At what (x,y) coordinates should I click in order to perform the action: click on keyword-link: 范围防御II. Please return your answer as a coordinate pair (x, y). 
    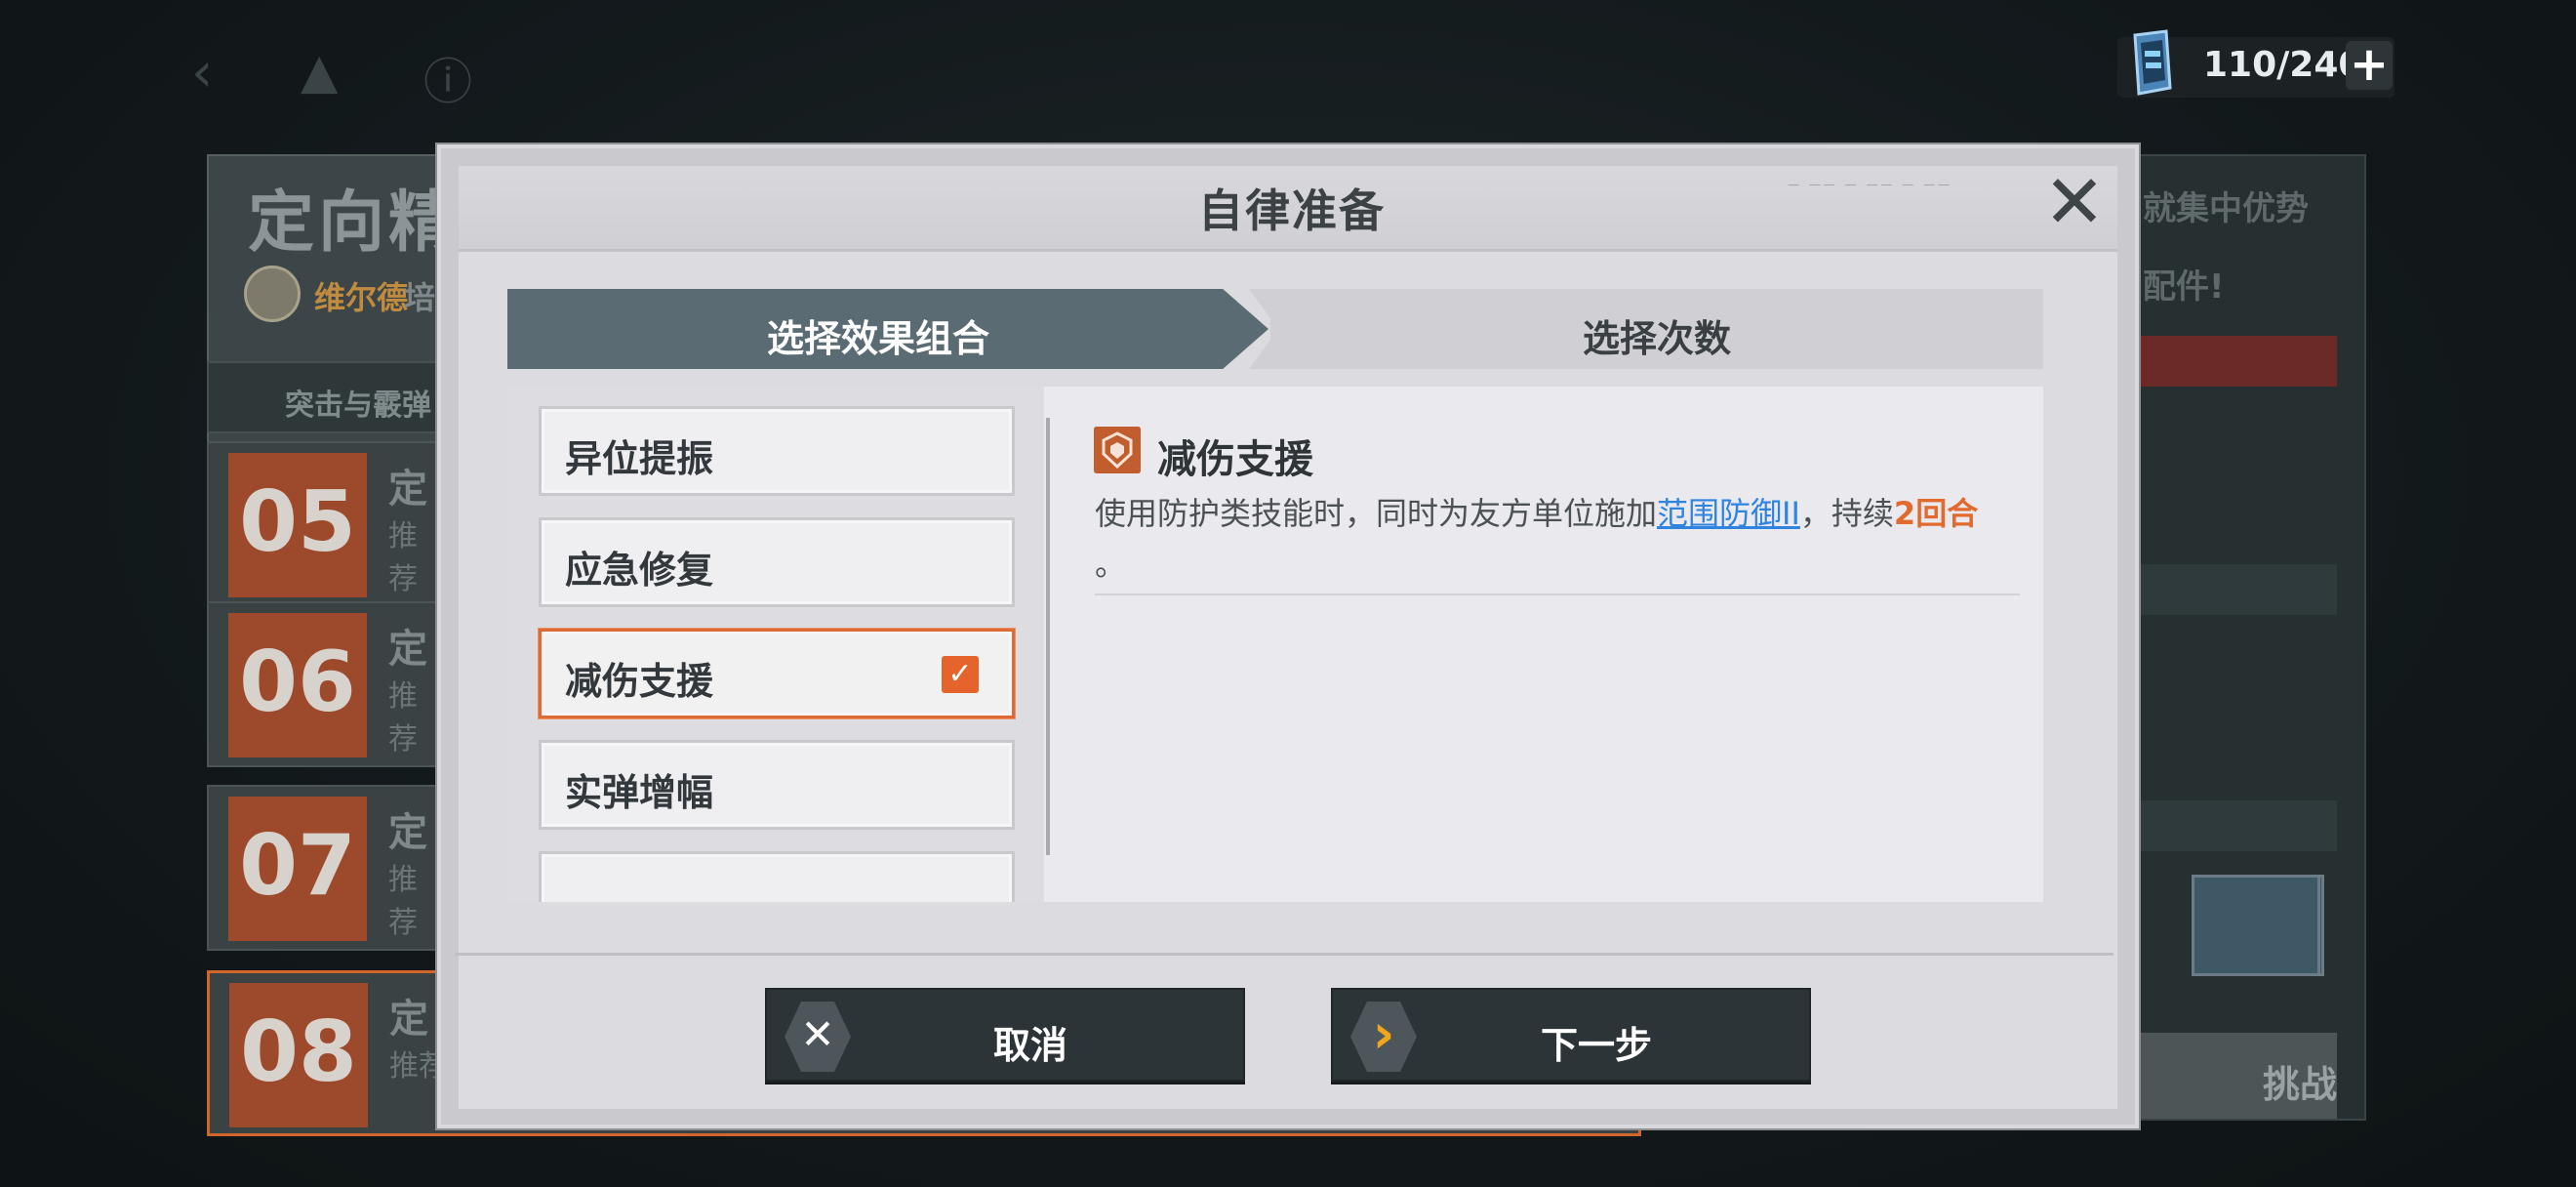
    Looking at the image, I should click on (1728, 513).